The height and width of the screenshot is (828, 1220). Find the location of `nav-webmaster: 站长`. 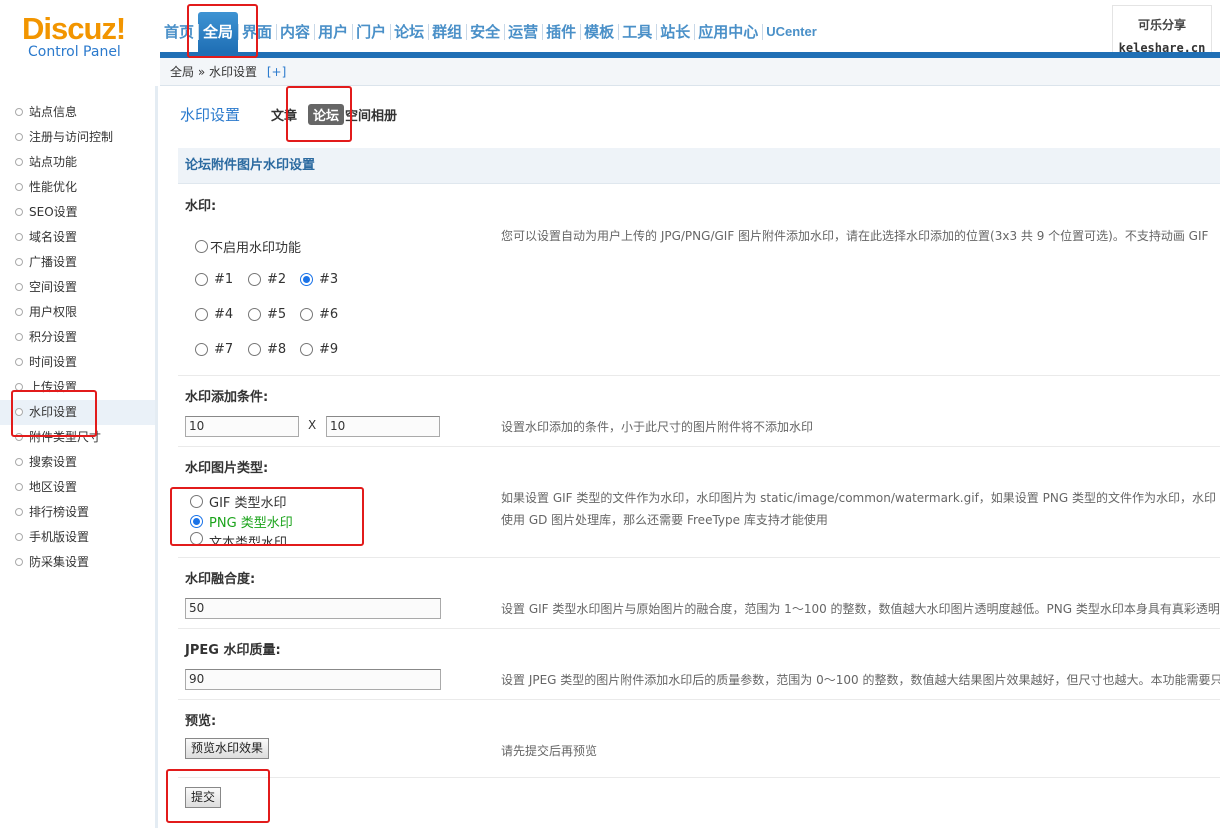

nav-webmaster: 站长 is located at coordinates (675, 32).